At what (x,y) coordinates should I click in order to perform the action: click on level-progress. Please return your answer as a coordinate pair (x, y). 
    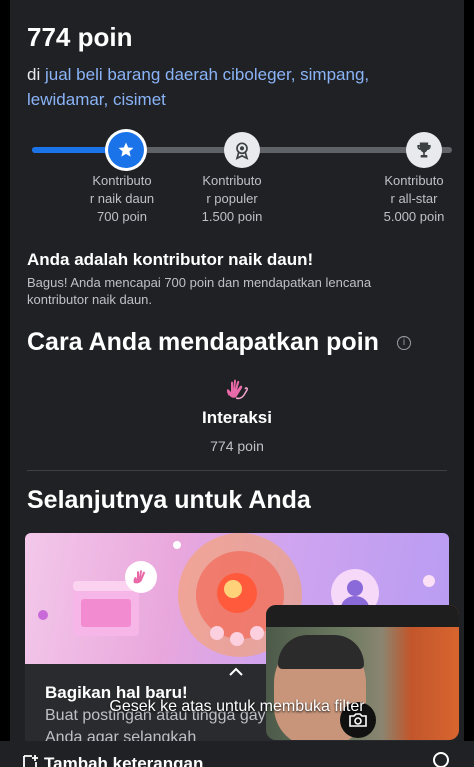
    Looking at the image, I should click on (242, 150).